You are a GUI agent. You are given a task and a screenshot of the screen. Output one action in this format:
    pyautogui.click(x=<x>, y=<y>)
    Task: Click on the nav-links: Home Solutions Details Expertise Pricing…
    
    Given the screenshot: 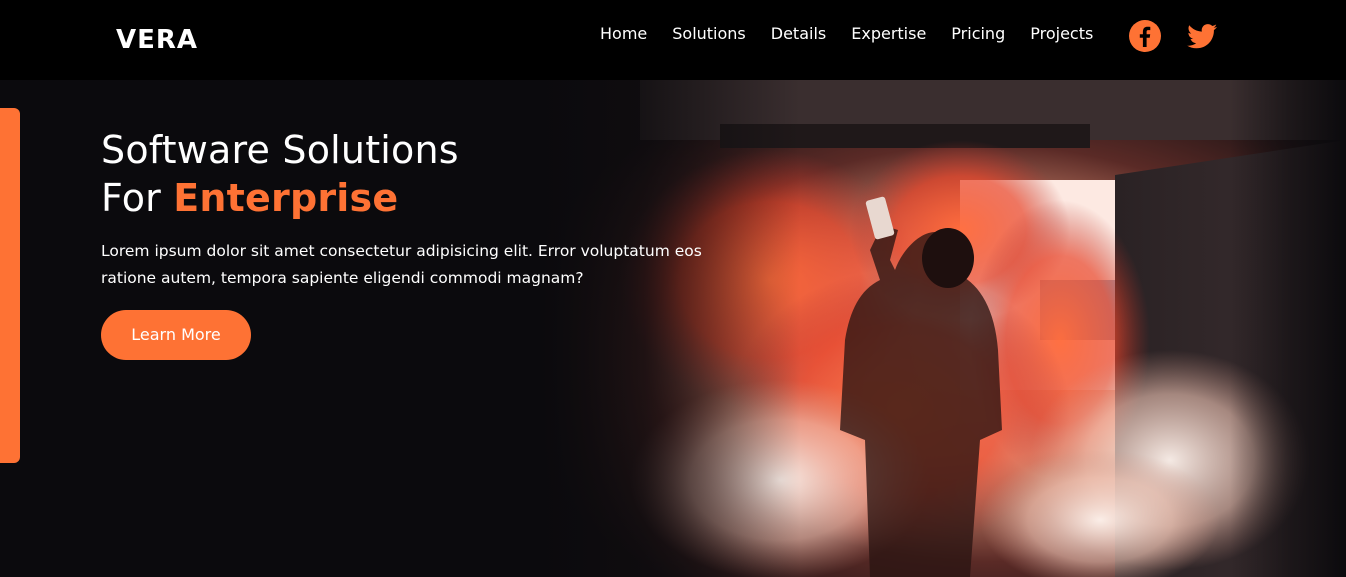 What is the action you would take?
    pyautogui.click(x=846, y=34)
    